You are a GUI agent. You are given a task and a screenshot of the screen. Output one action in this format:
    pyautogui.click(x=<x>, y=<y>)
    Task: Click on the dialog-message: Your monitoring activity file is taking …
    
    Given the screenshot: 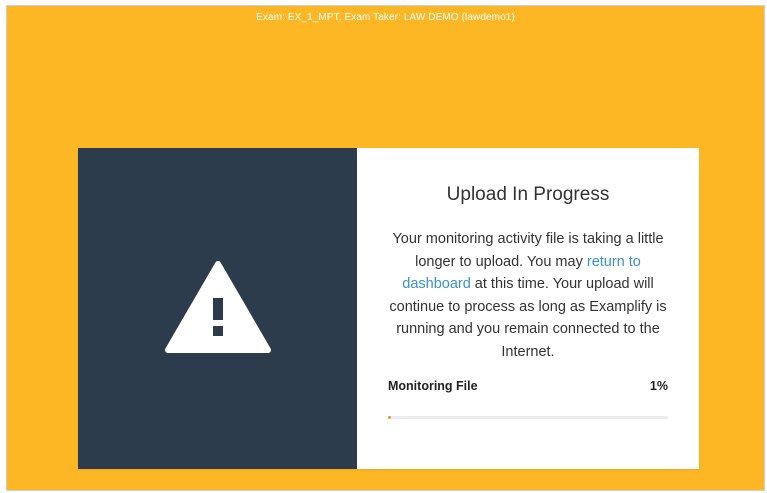 What is the action you would take?
    pyautogui.click(x=528, y=295)
    